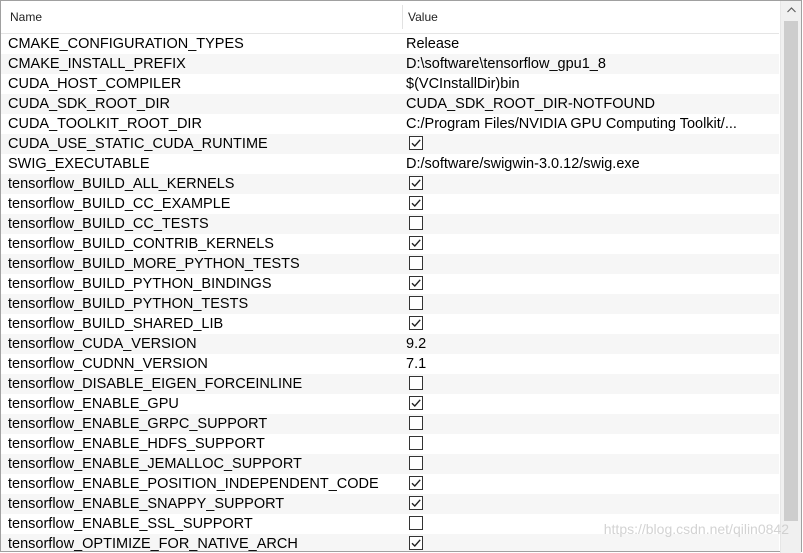  Describe the element at coordinates (390, 17) in the screenshot. I see `table-header: Name Value` at that location.